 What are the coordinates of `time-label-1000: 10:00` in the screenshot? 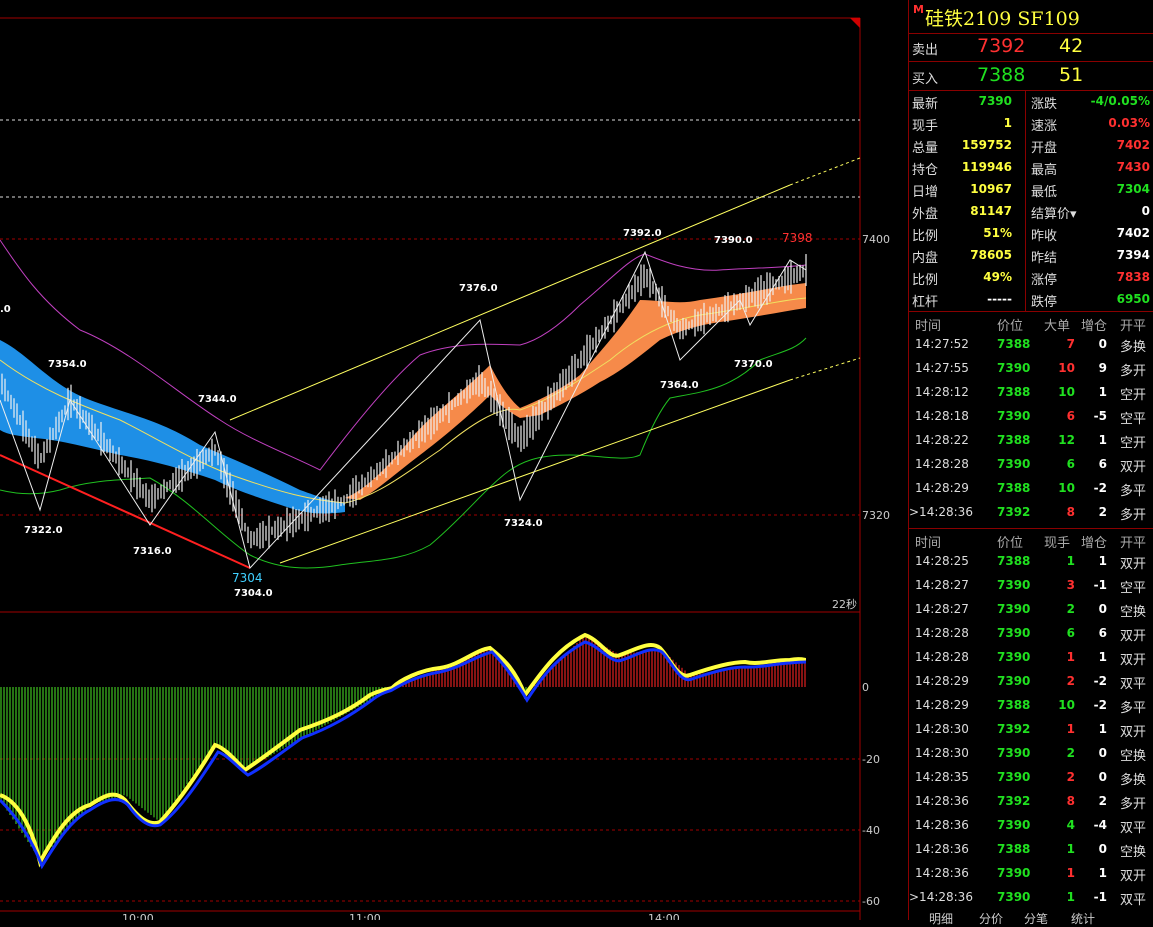 It's located at (138, 916).